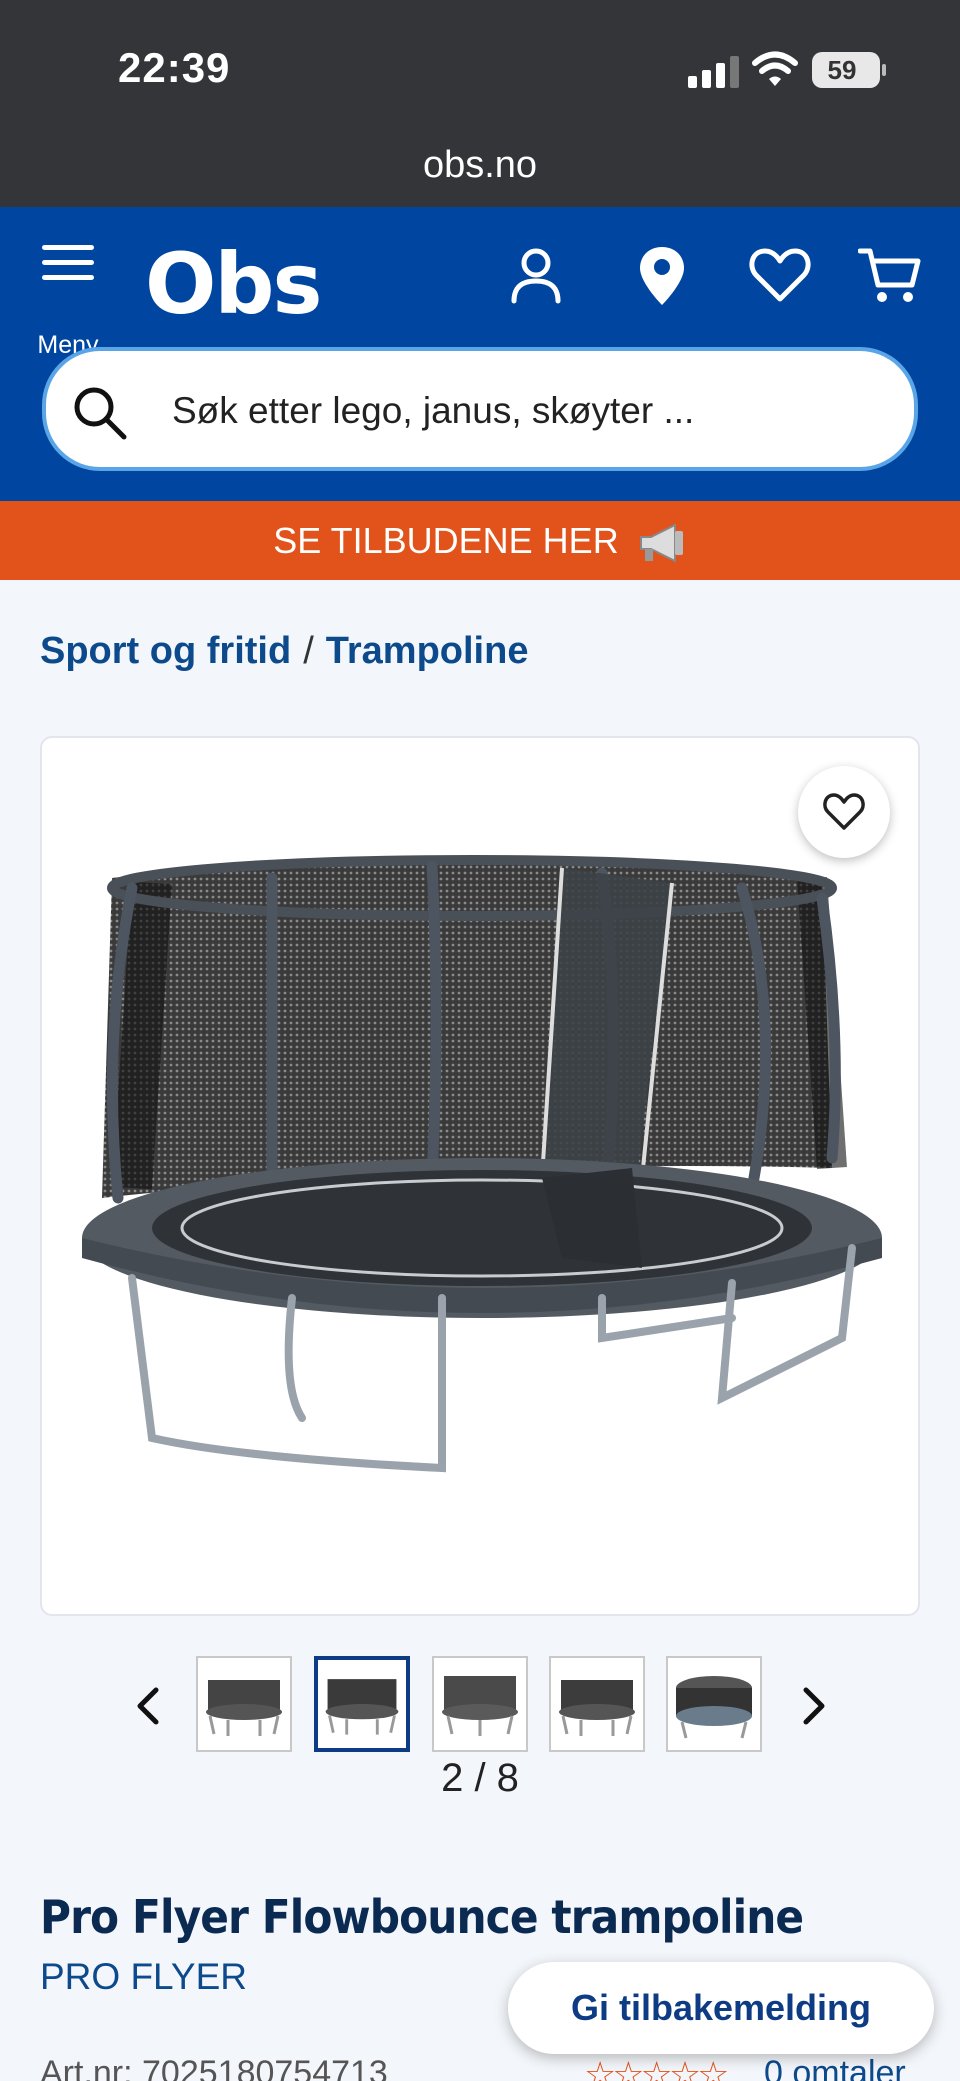  What do you see at coordinates (165, 651) in the screenshot?
I see `breadcrumb-link-sport: Sport og fritid` at bounding box center [165, 651].